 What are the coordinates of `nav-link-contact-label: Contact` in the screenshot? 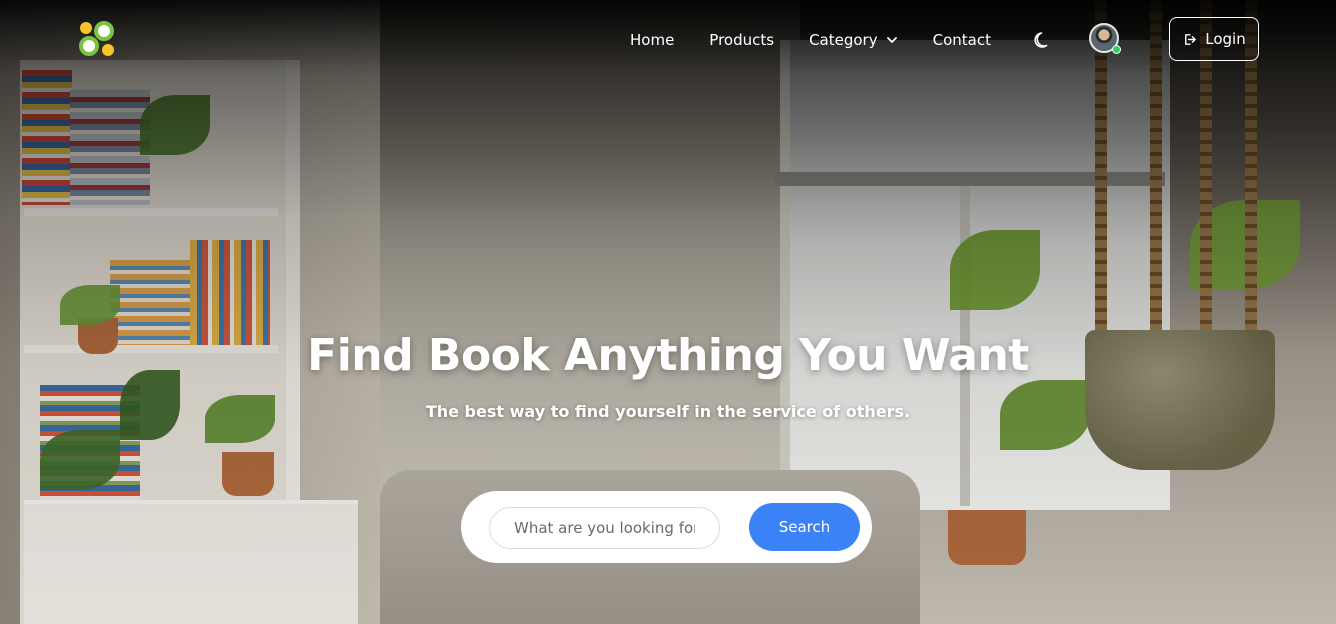 It's located at (961, 40).